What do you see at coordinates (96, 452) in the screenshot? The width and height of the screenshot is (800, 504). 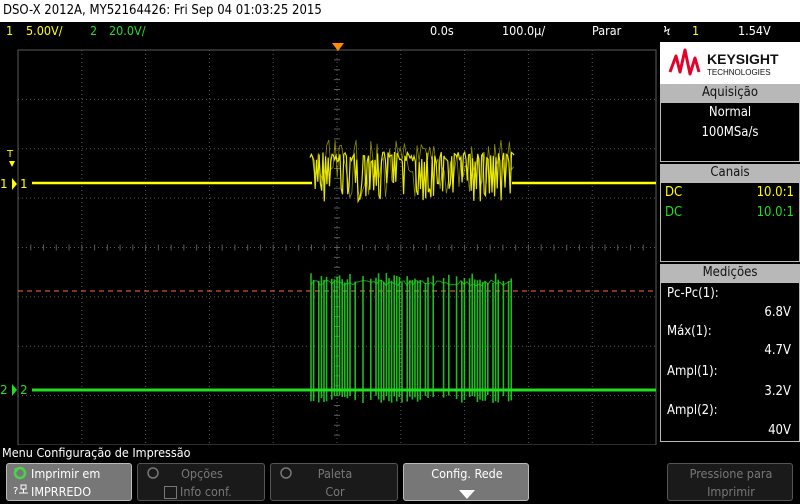 I see `menu-title: Menu Configuração de Impressão` at bounding box center [96, 452].